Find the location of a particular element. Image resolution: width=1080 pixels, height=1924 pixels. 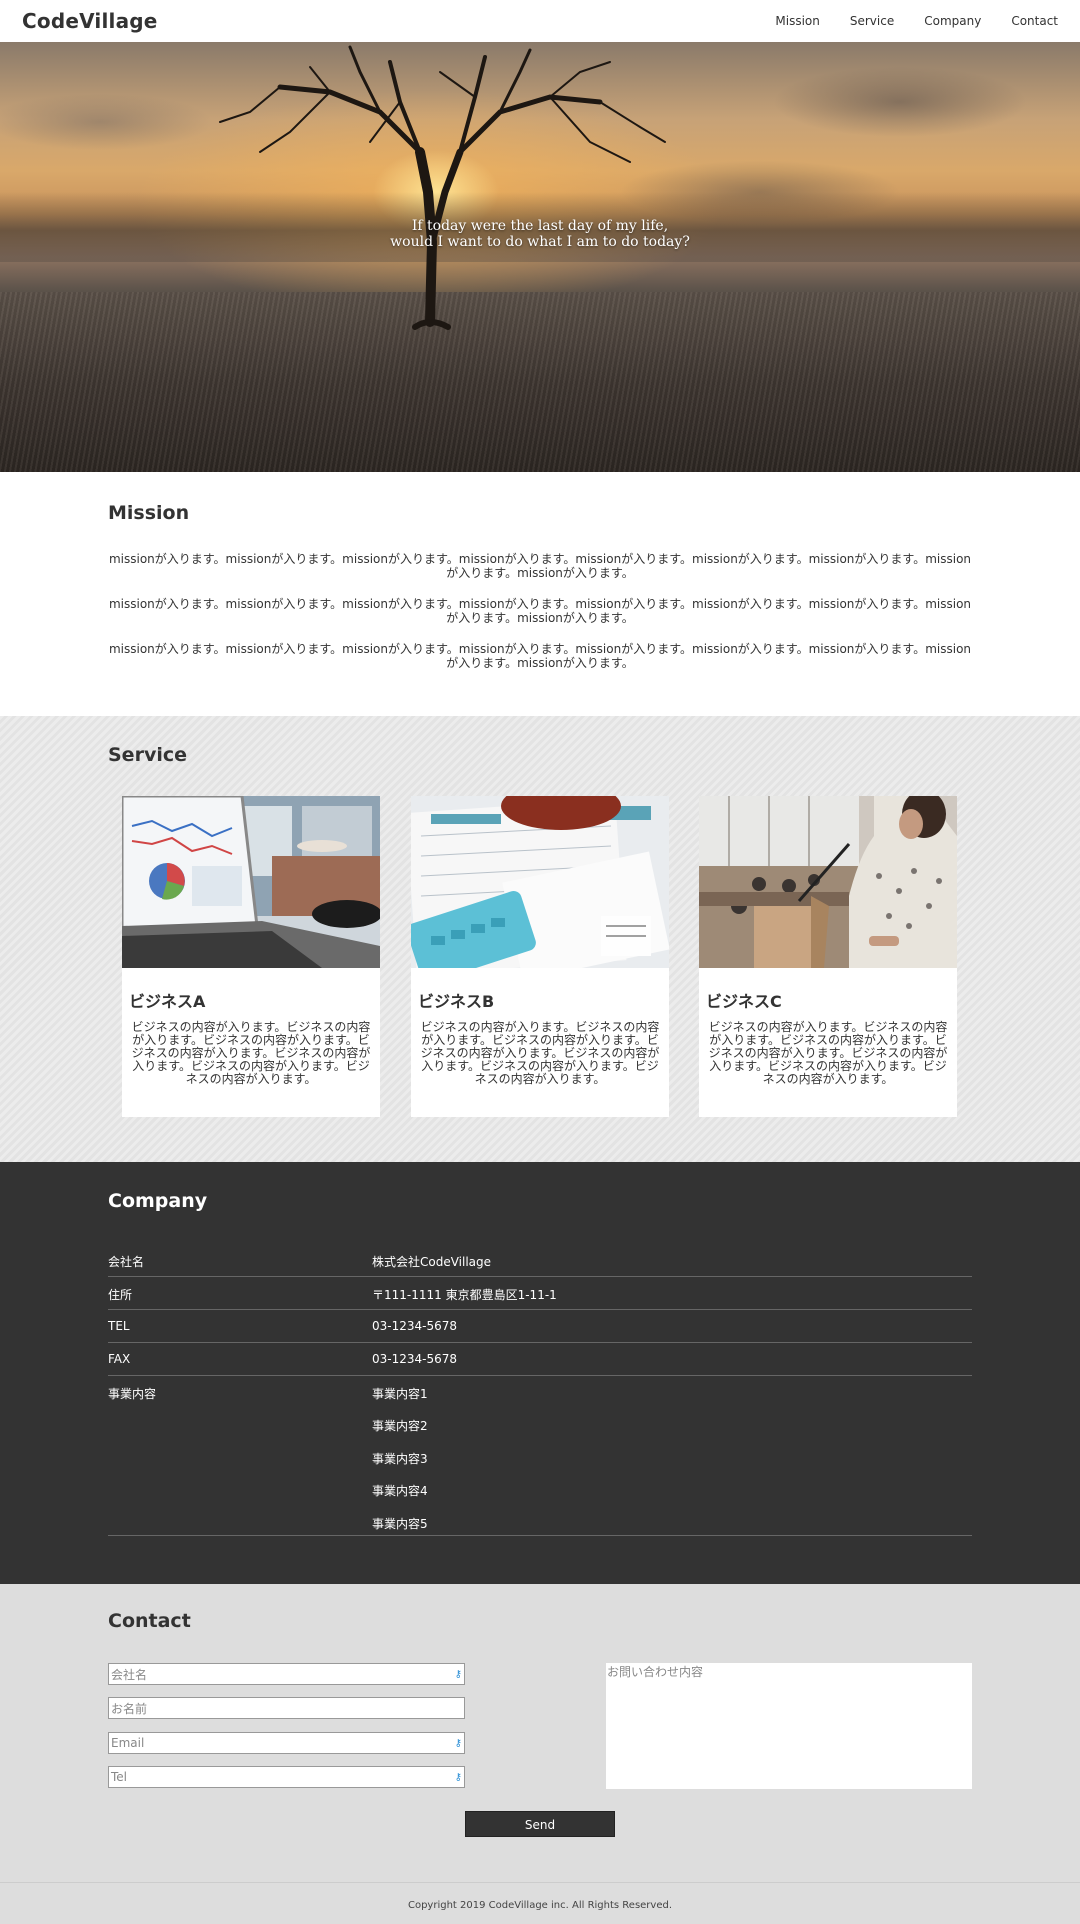

service-card-title: ビジネスA is located at coordinates (167, 1001).